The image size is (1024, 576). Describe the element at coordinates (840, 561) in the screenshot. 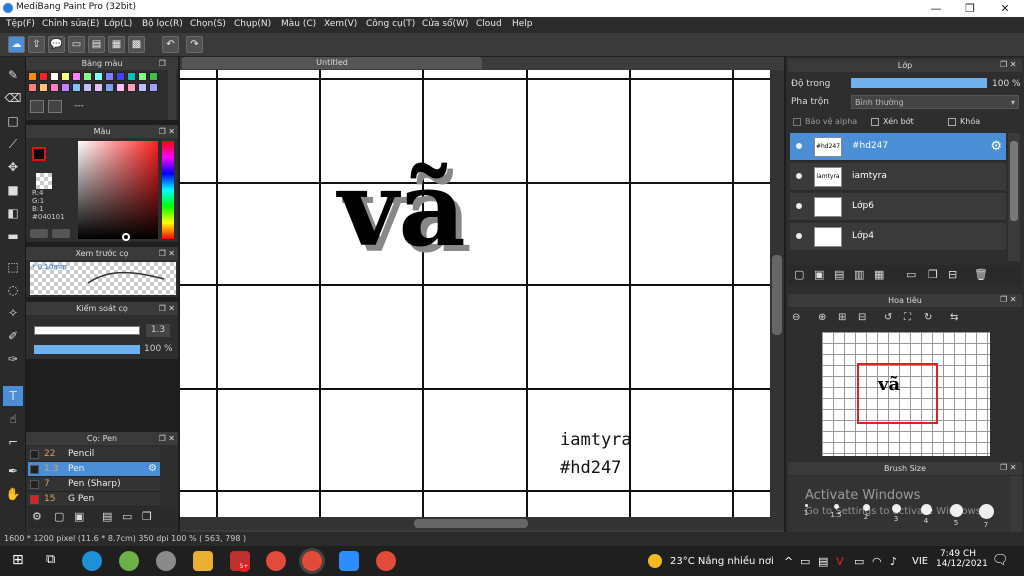

I see `tray-icon: V` at that location.